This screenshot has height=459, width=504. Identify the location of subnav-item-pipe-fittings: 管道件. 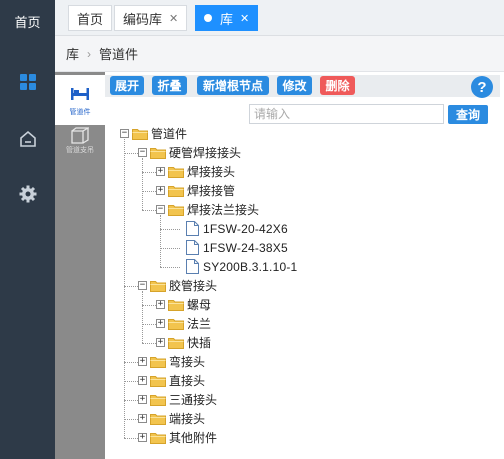
(80, 100).